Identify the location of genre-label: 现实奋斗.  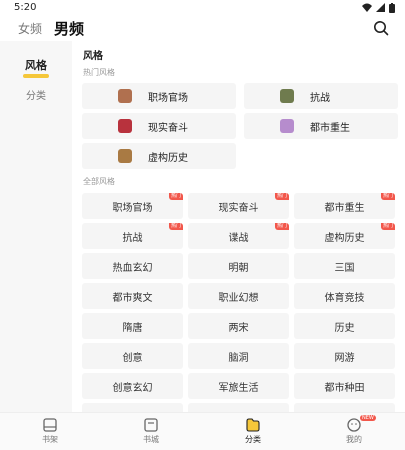
(238, 208).